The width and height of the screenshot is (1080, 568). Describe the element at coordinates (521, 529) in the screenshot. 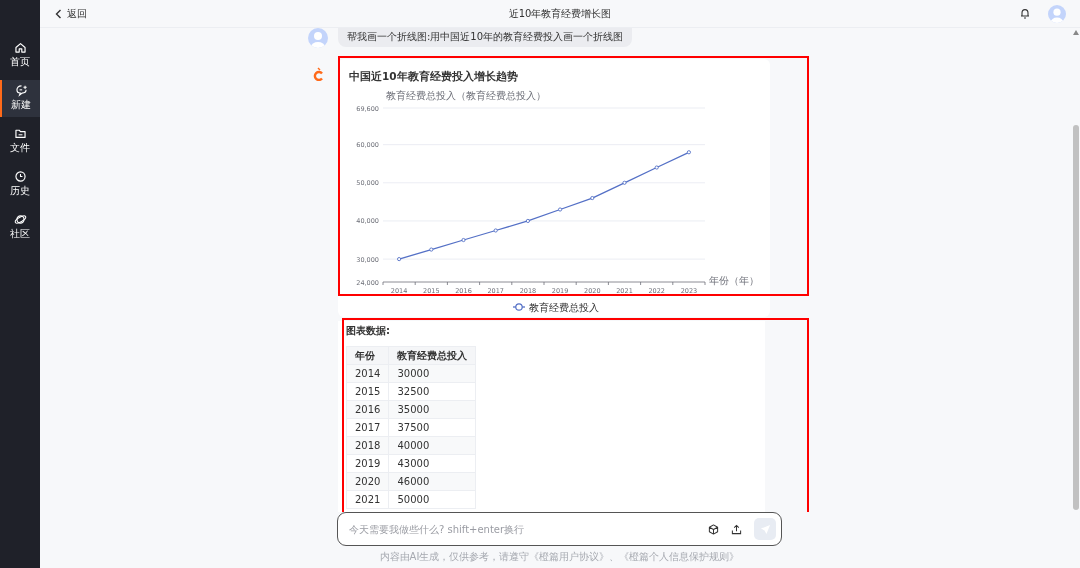

I see `message-input: 今天需要我做些什么? shift+enter换行` at that location.